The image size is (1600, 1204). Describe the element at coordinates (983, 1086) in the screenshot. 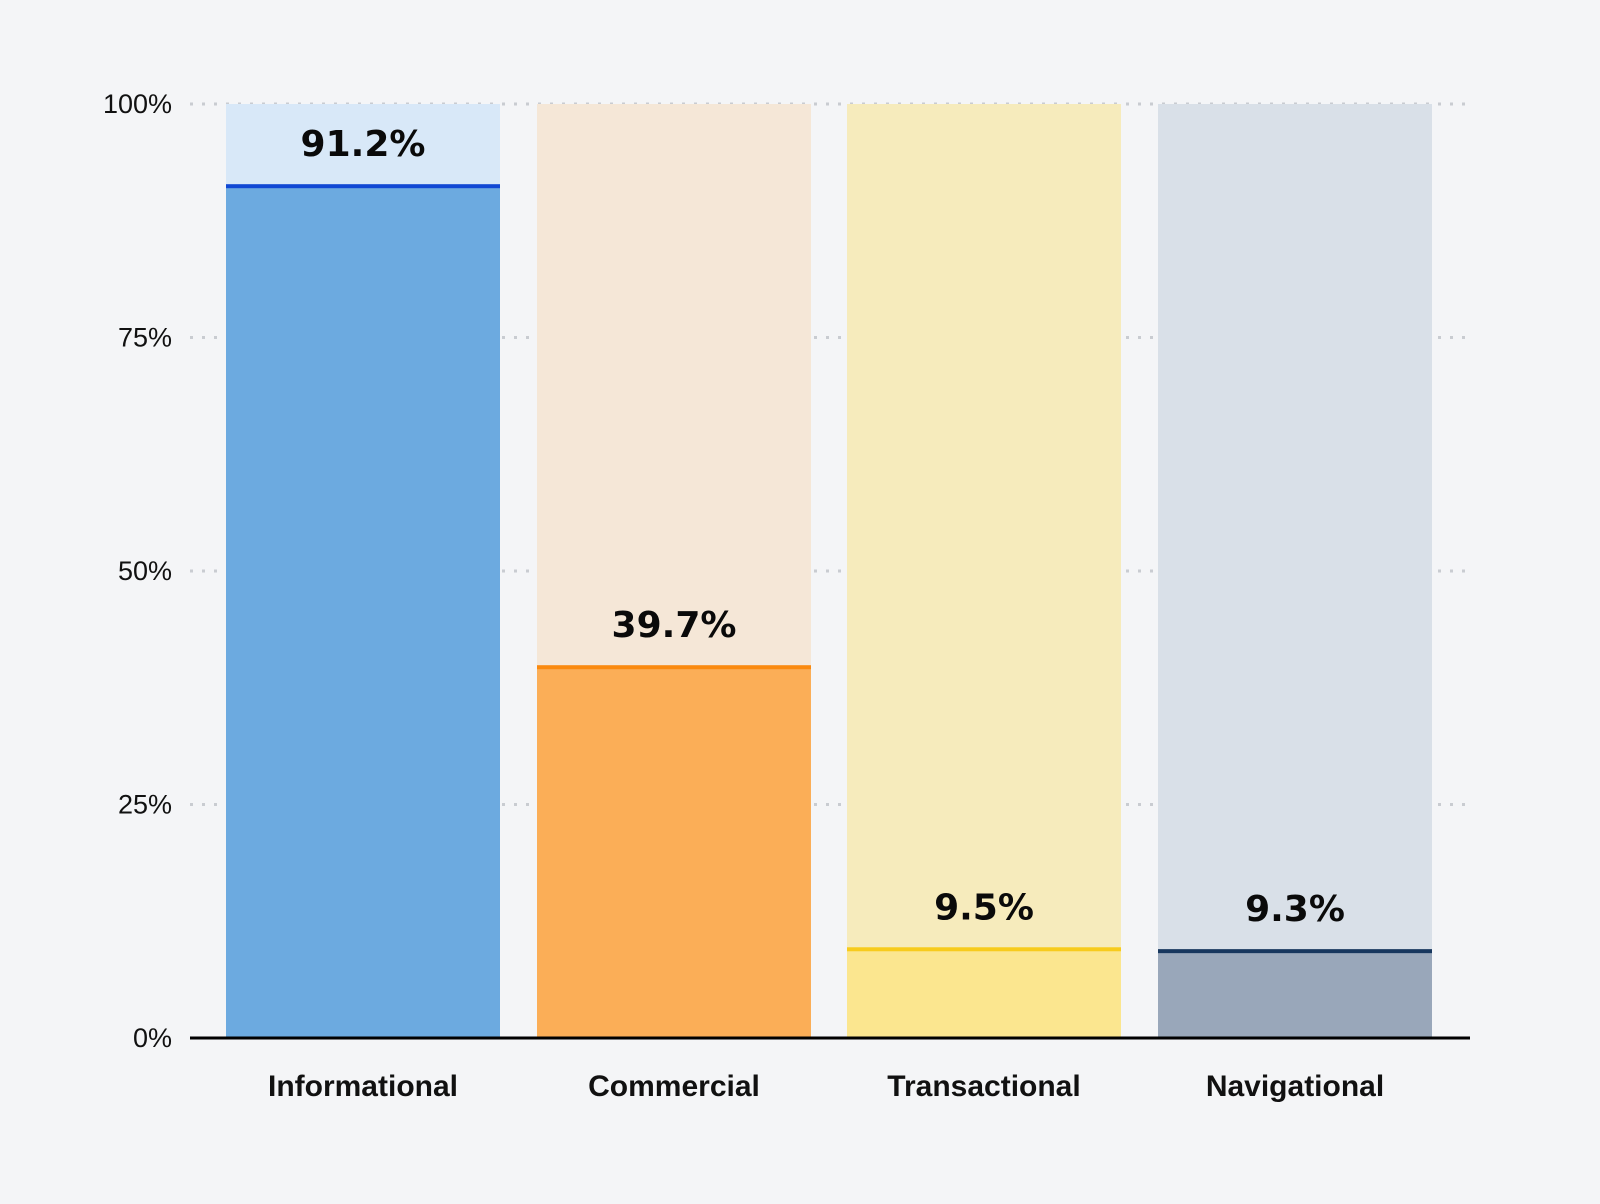

I see `x-tick-label: Transactional` at that location.